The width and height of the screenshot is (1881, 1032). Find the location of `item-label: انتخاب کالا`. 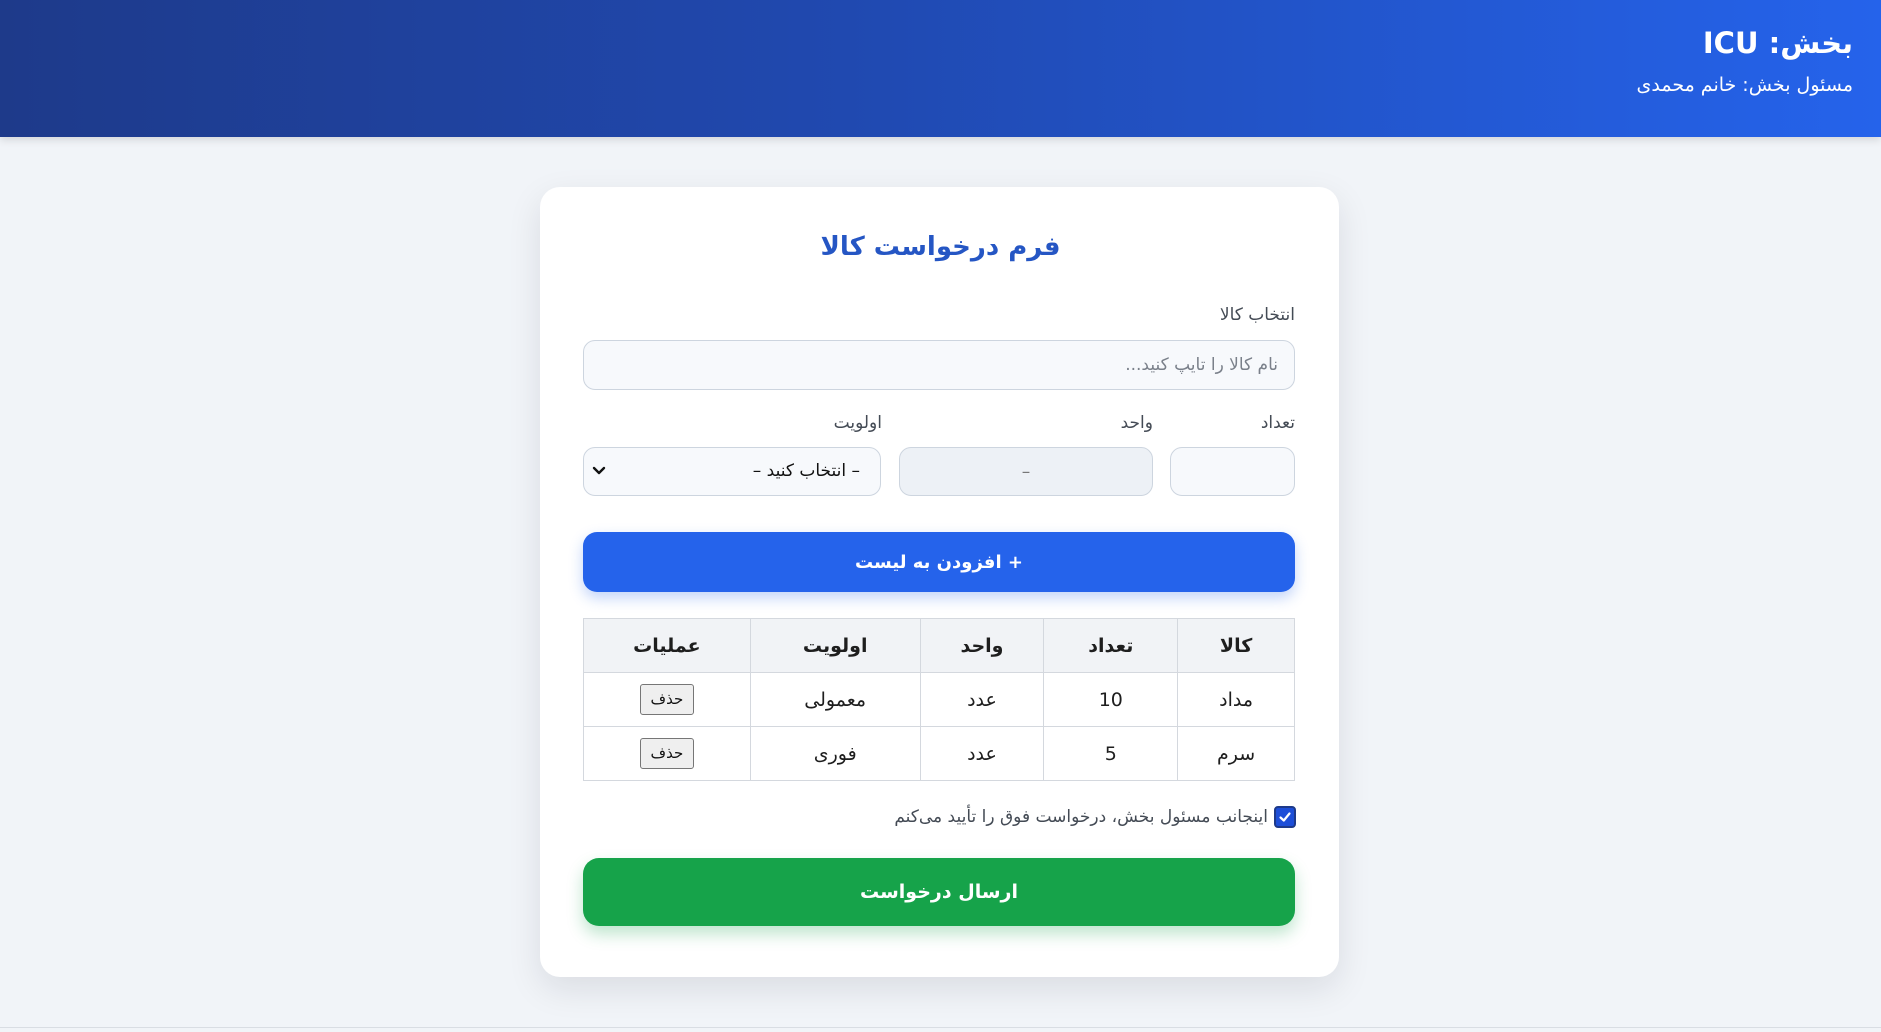

item-label: انتخاب کالا is located at coordinates (1257, 315).